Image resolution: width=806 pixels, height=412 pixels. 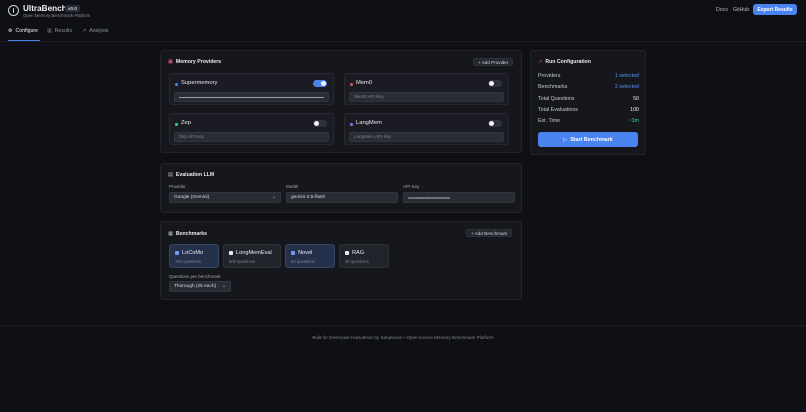 I want to click on panel-title-text: Memory Providers, so click(x=198, y=62).